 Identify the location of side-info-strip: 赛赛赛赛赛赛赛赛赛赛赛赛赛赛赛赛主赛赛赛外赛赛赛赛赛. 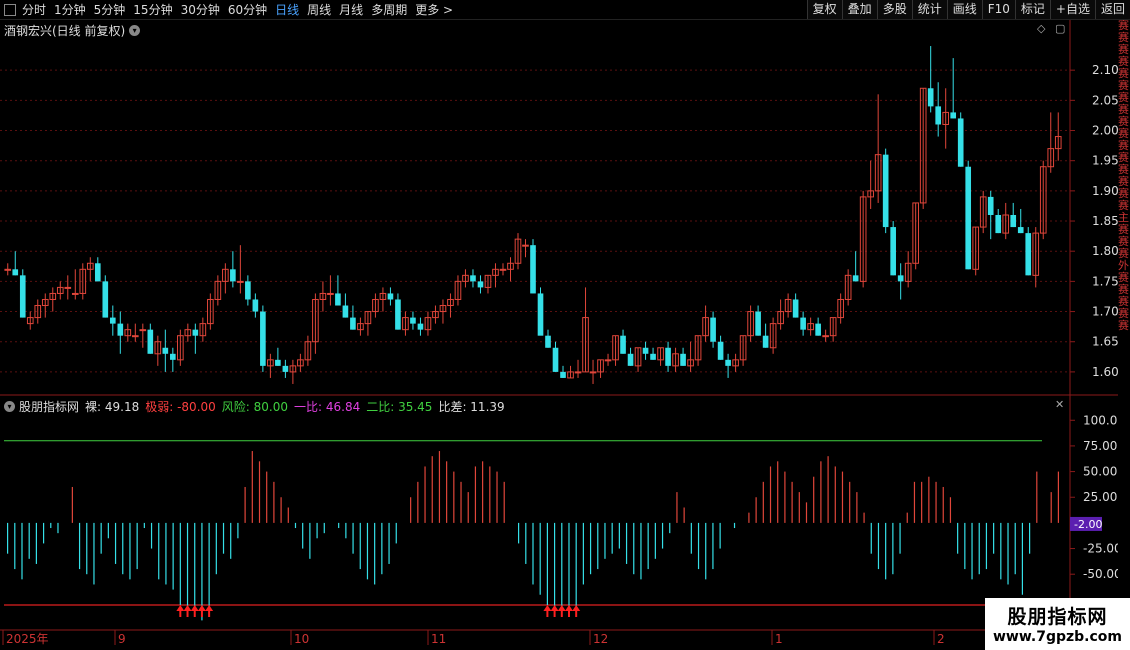
(1124, 308).